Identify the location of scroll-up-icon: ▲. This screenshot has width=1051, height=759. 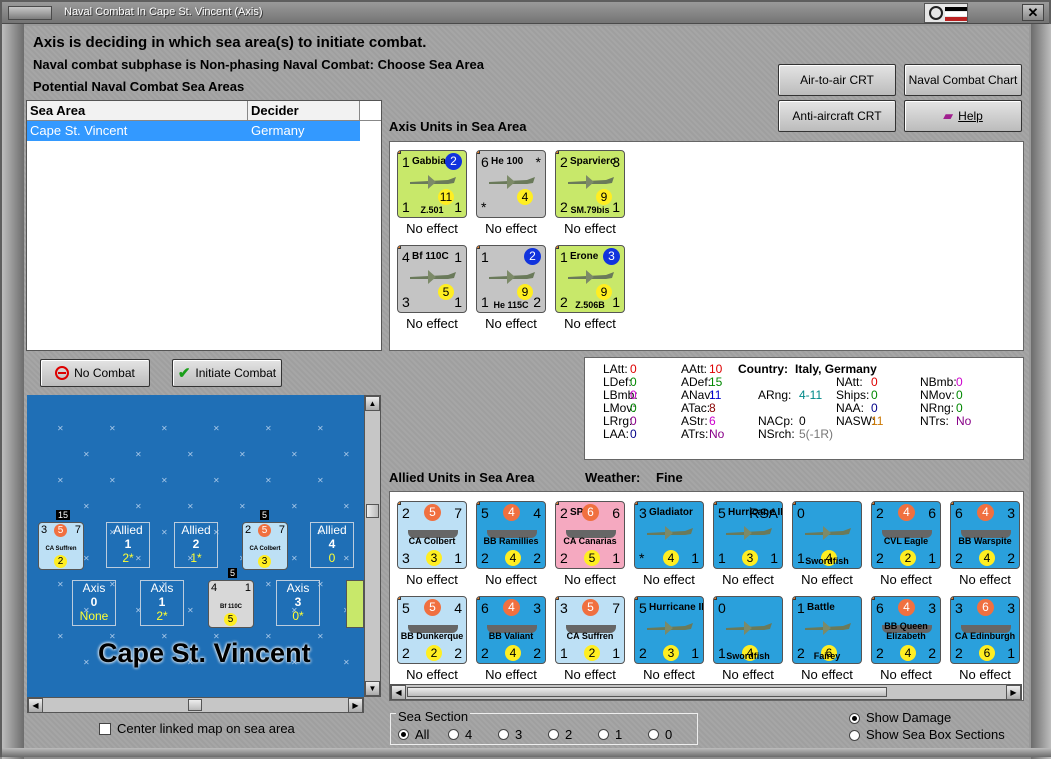
(372, 403).